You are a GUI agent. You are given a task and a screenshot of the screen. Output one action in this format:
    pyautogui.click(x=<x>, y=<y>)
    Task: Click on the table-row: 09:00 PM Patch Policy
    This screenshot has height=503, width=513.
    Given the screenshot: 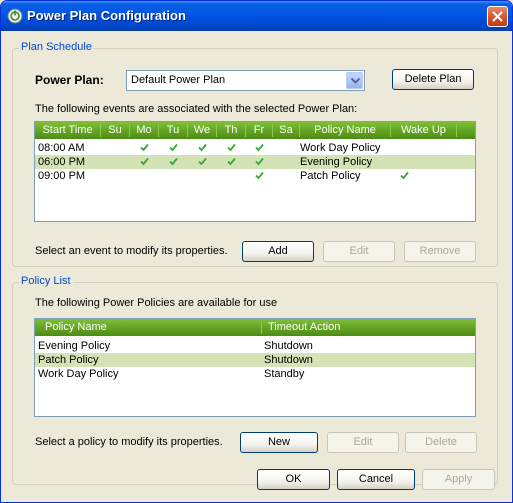 What is the action you would take?
    pyautogui.click(x=255, y=176)
    